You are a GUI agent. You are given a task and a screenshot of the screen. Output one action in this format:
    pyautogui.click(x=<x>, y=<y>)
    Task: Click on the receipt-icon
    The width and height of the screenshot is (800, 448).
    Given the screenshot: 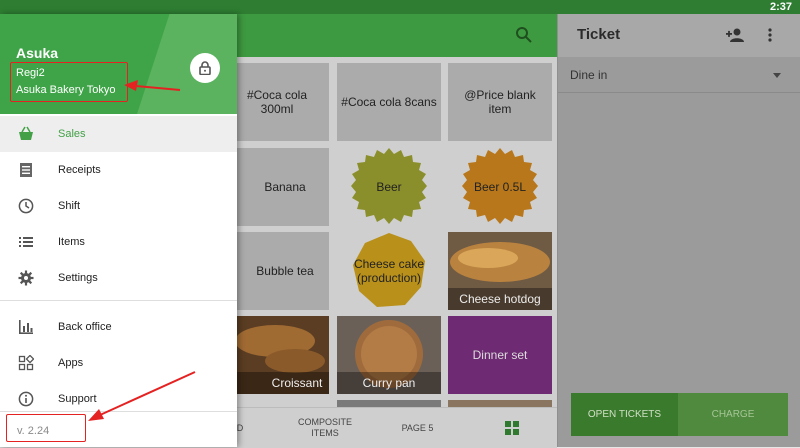 What is the action you would take?
    pyautogui.click(x=26, y=170)
    